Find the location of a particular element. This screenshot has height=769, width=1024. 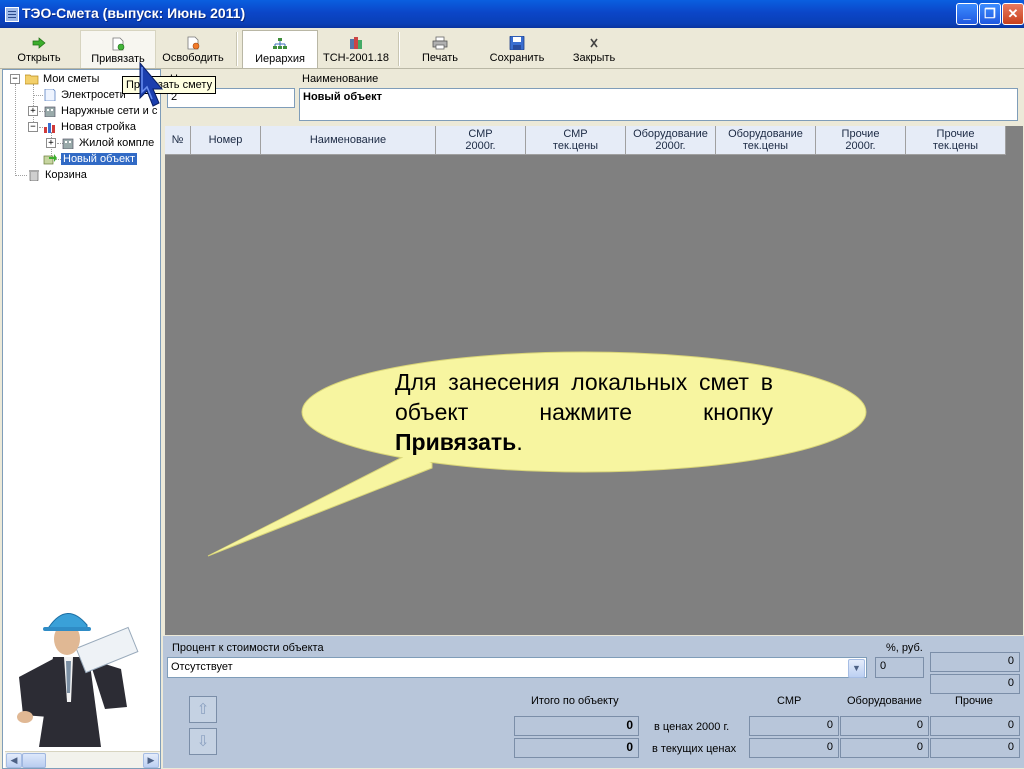

tree-item-my-estimates: Мои сметы is located at coordinates (62, 79).